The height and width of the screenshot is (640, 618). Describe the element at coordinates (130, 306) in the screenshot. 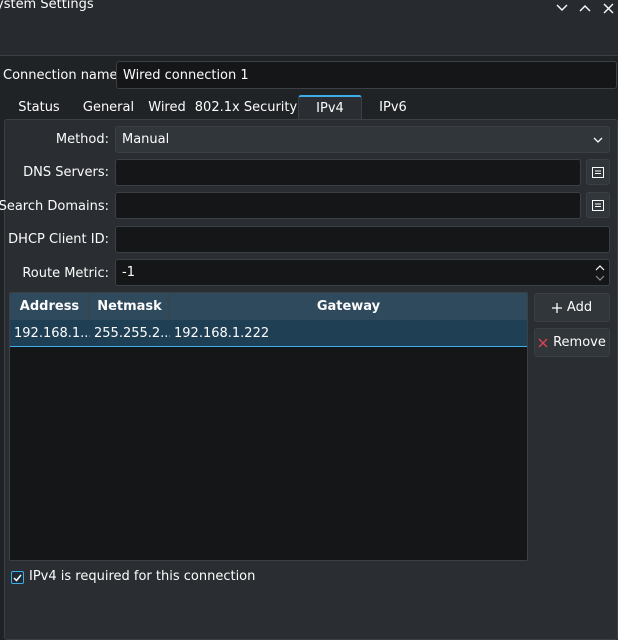

I see `column-header-netmask: Netmask` at that location.